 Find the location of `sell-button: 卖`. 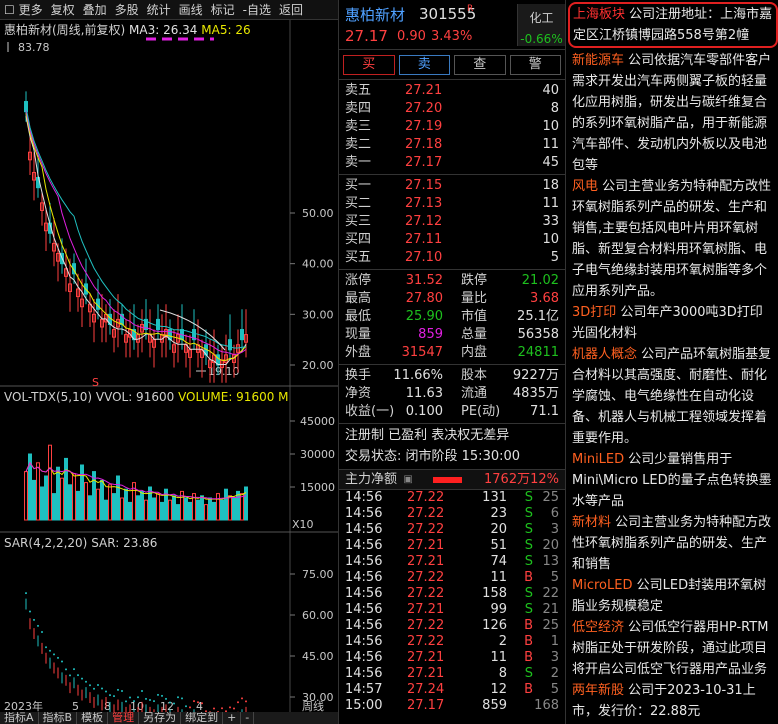

sell-button: 卖 is located at coordinates (424, 65).